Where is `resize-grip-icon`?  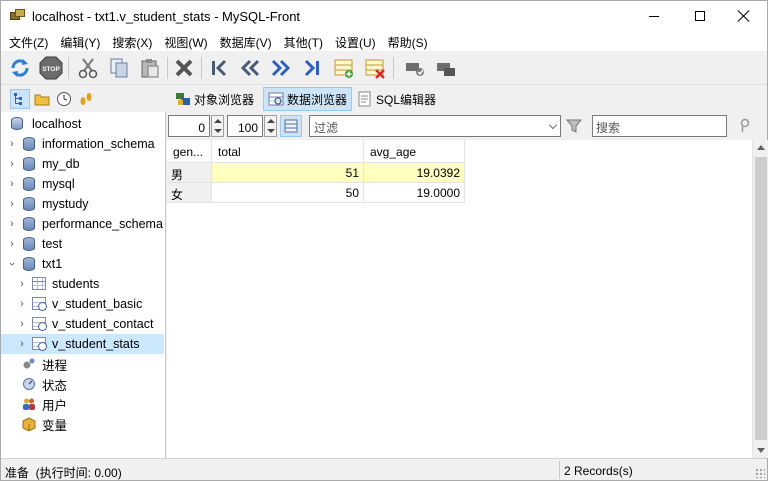 resize-grip-icon is located at coordinates (760, 473).